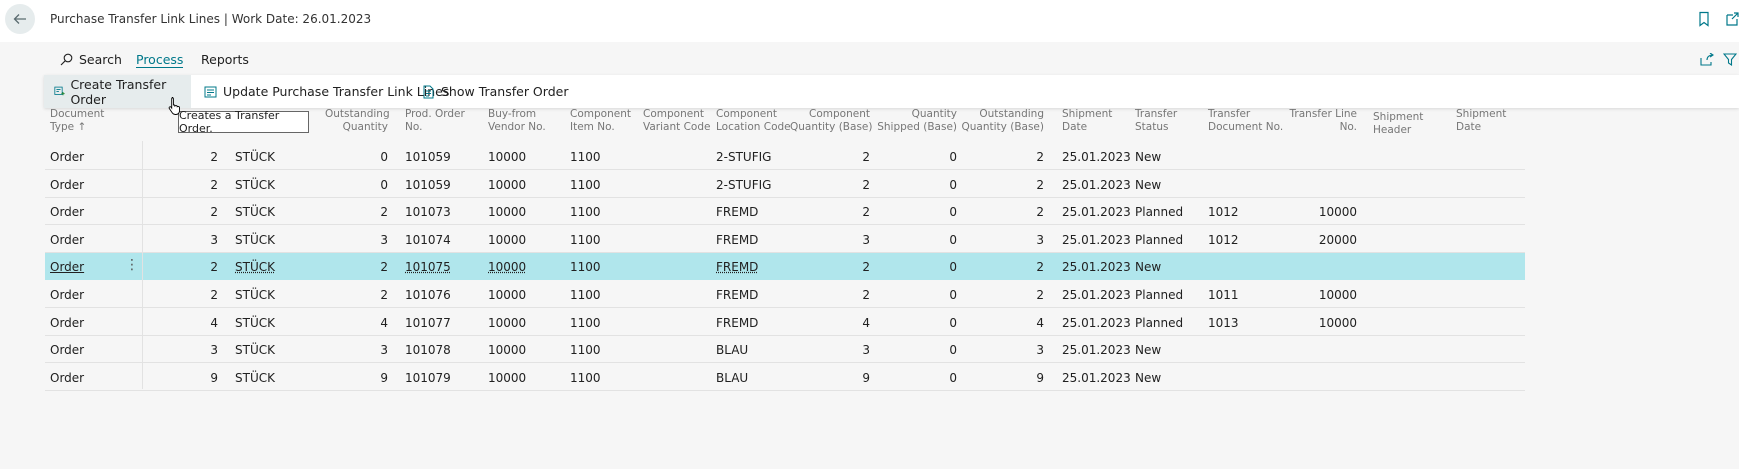  What do you see at coordinates (893, 61) in the screenshot?
I see `action-bar: Search Process Reports` at bounding box center [893, 61].